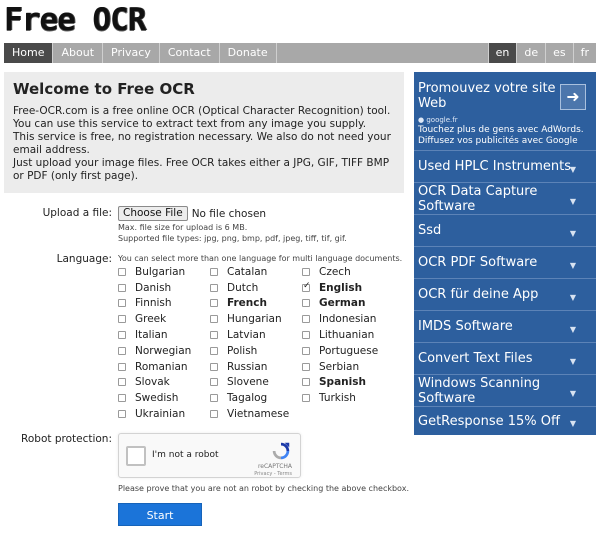 This screenshot has width=600, height=534. What do you see at coordinates (488, 96) in the screenshot?
I see `ad-headline: Promouvez votre site Web` at bounding box center [488, 96].